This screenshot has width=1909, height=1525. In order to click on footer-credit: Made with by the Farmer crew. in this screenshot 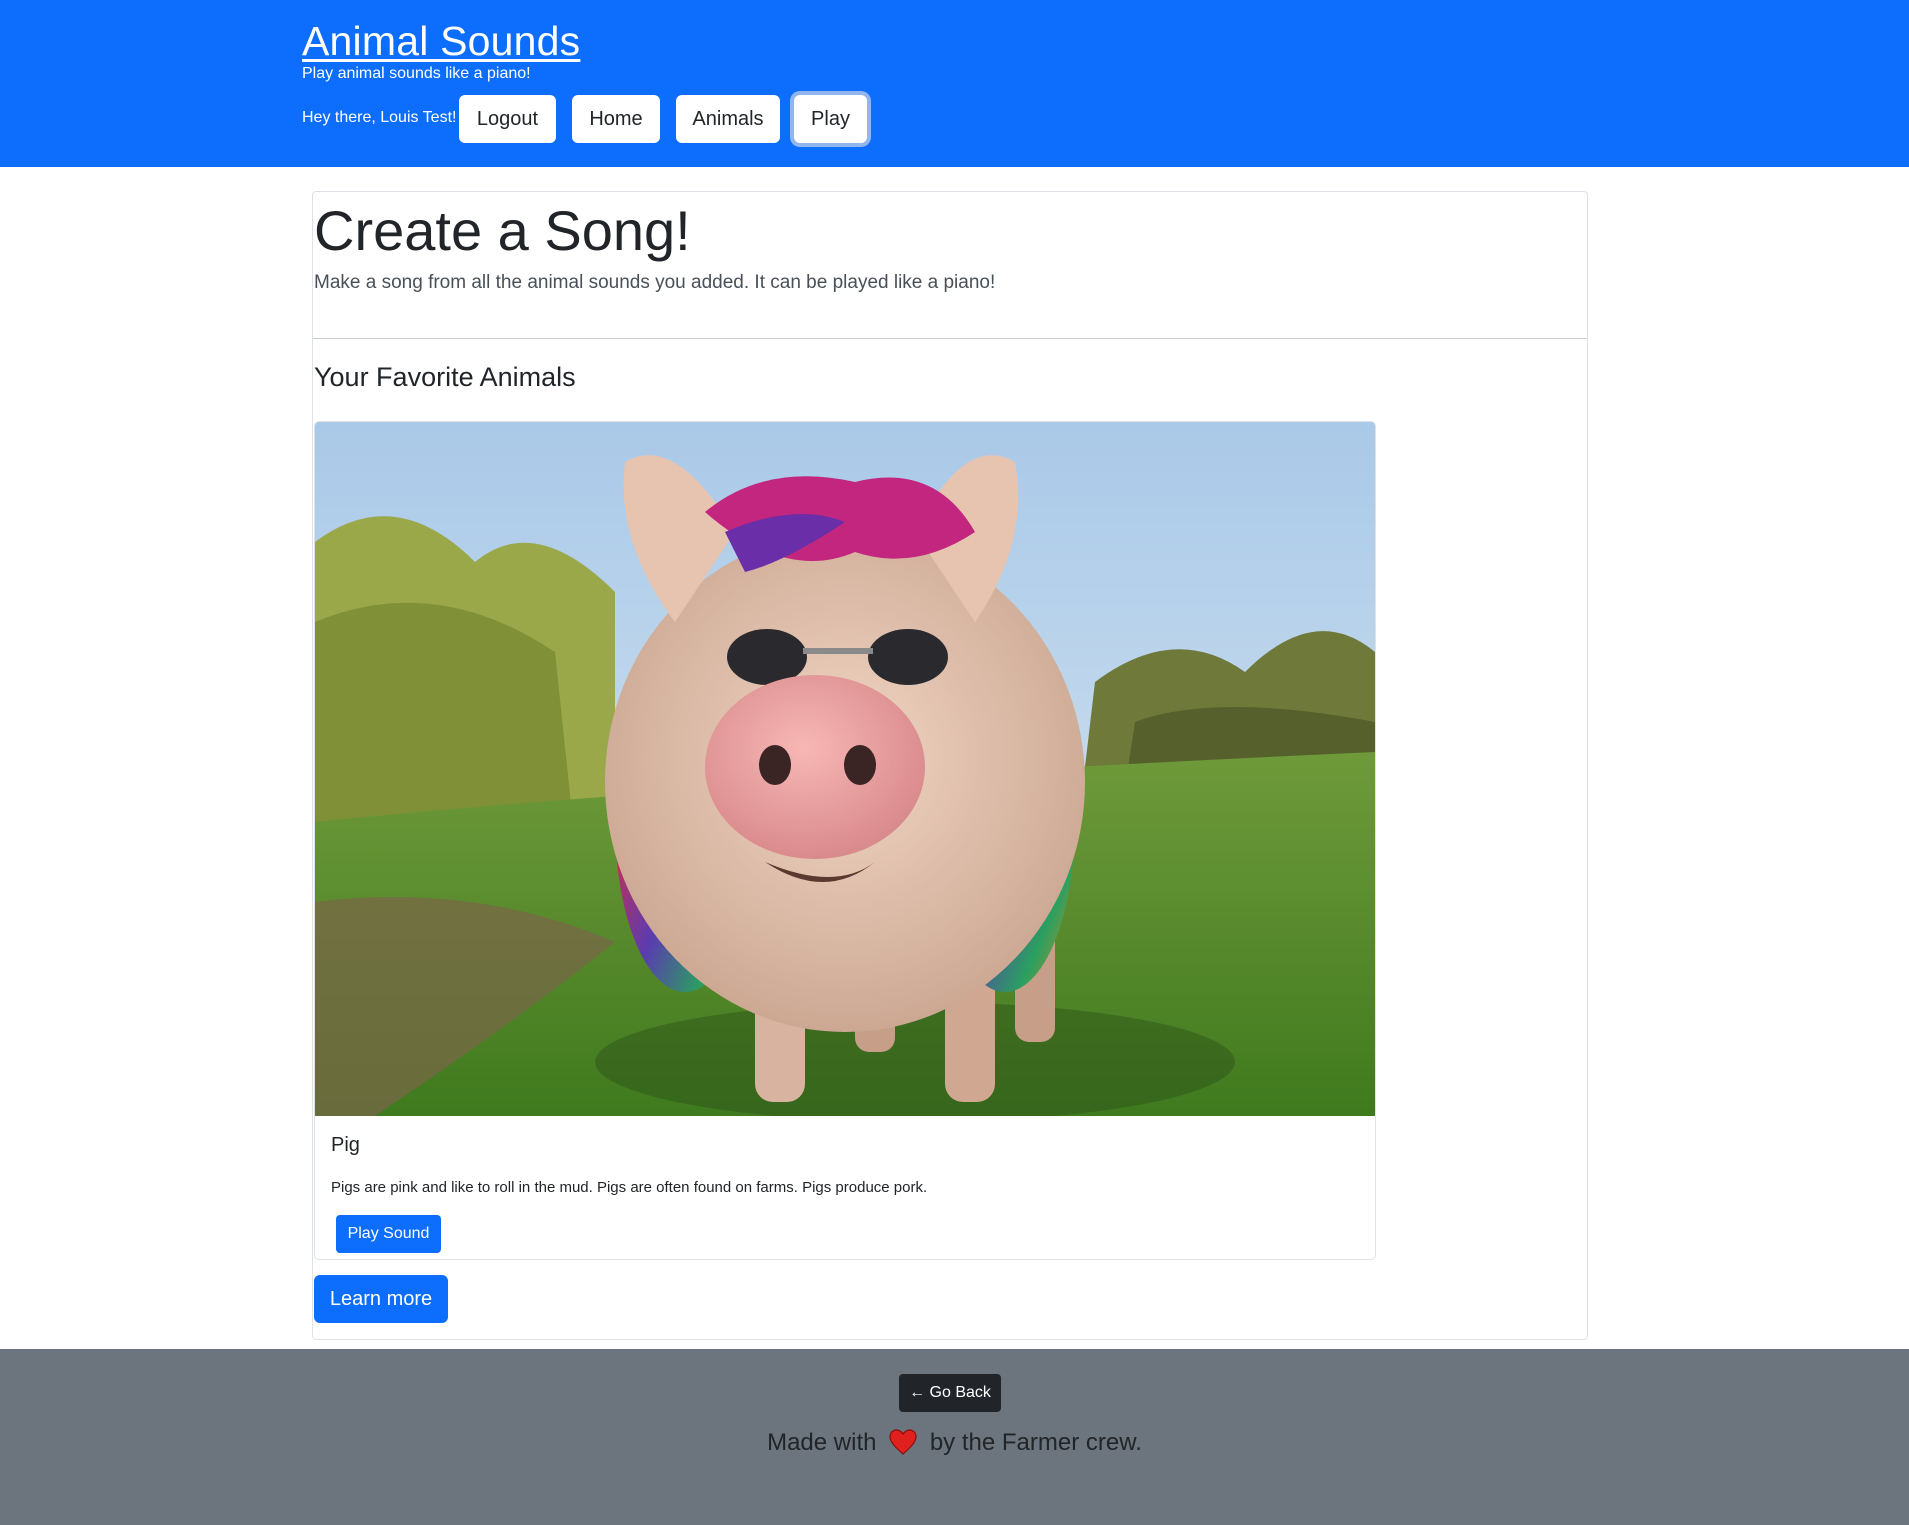, I will do `click(954, 1443)`.